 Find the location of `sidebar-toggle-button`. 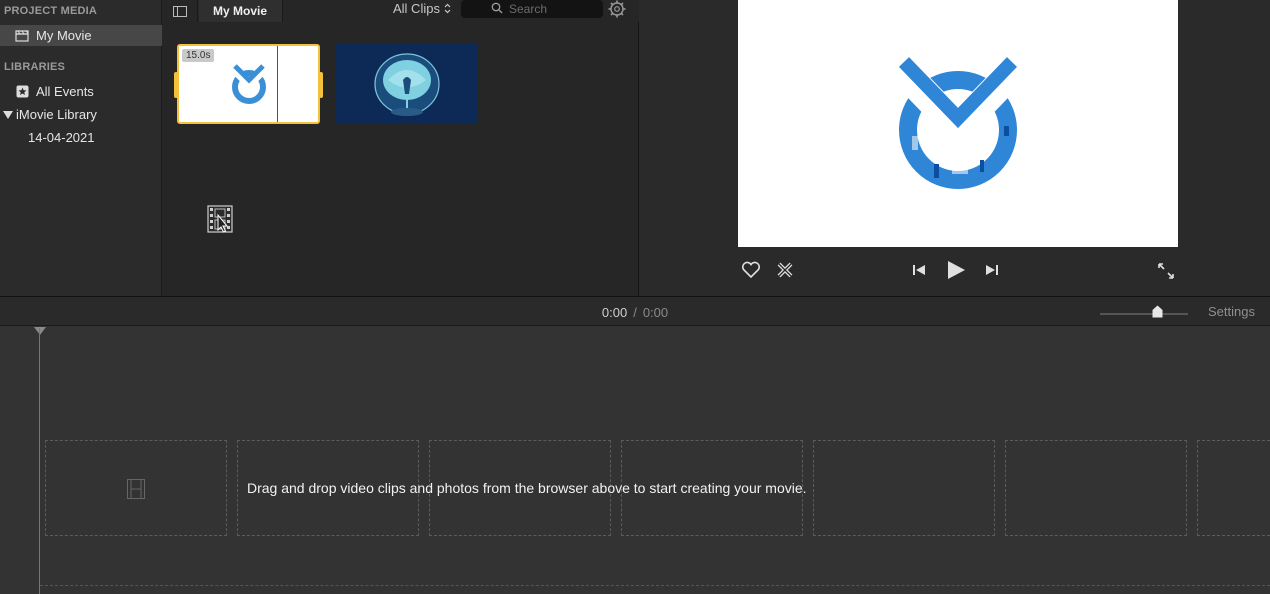

sidebar-toggle-button is located at coordinates (180, 11).